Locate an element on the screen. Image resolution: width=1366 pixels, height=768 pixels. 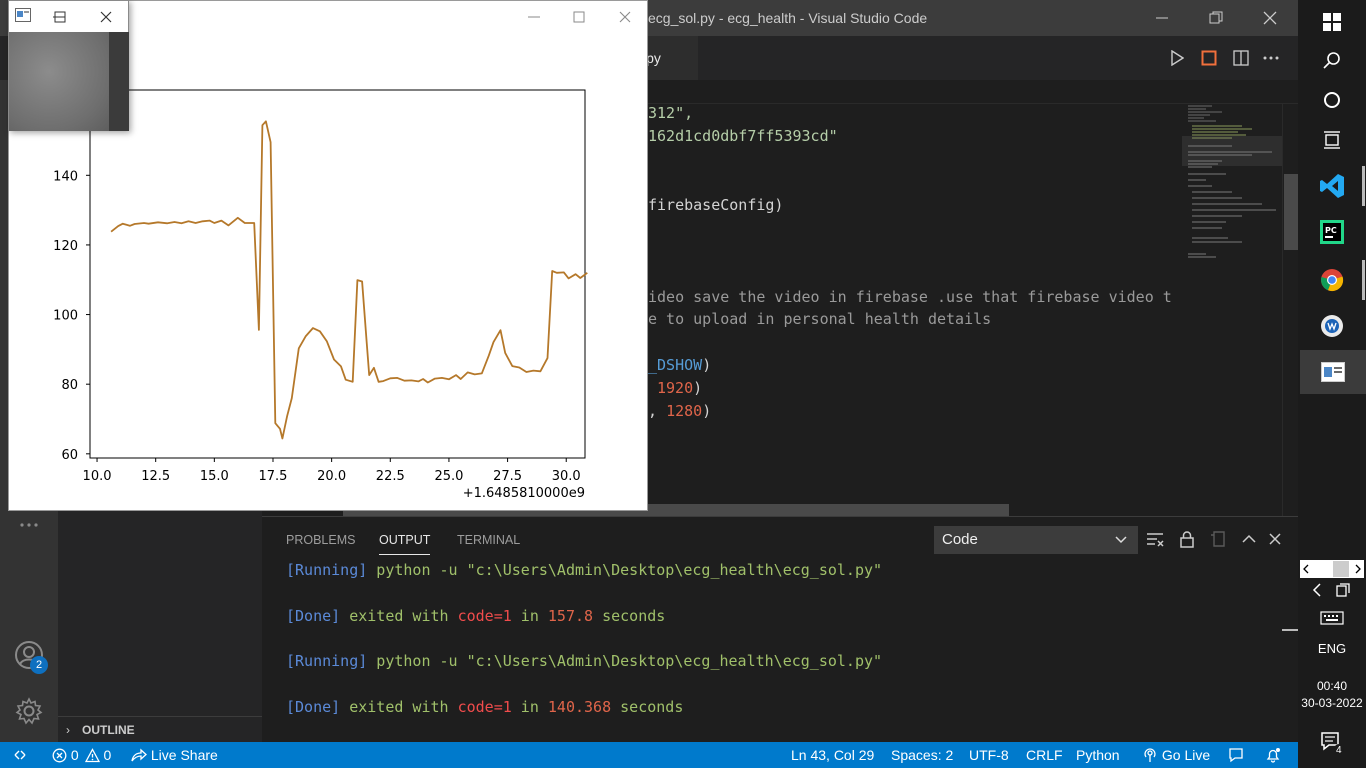
minimap is located at coordinates (1232, 310).